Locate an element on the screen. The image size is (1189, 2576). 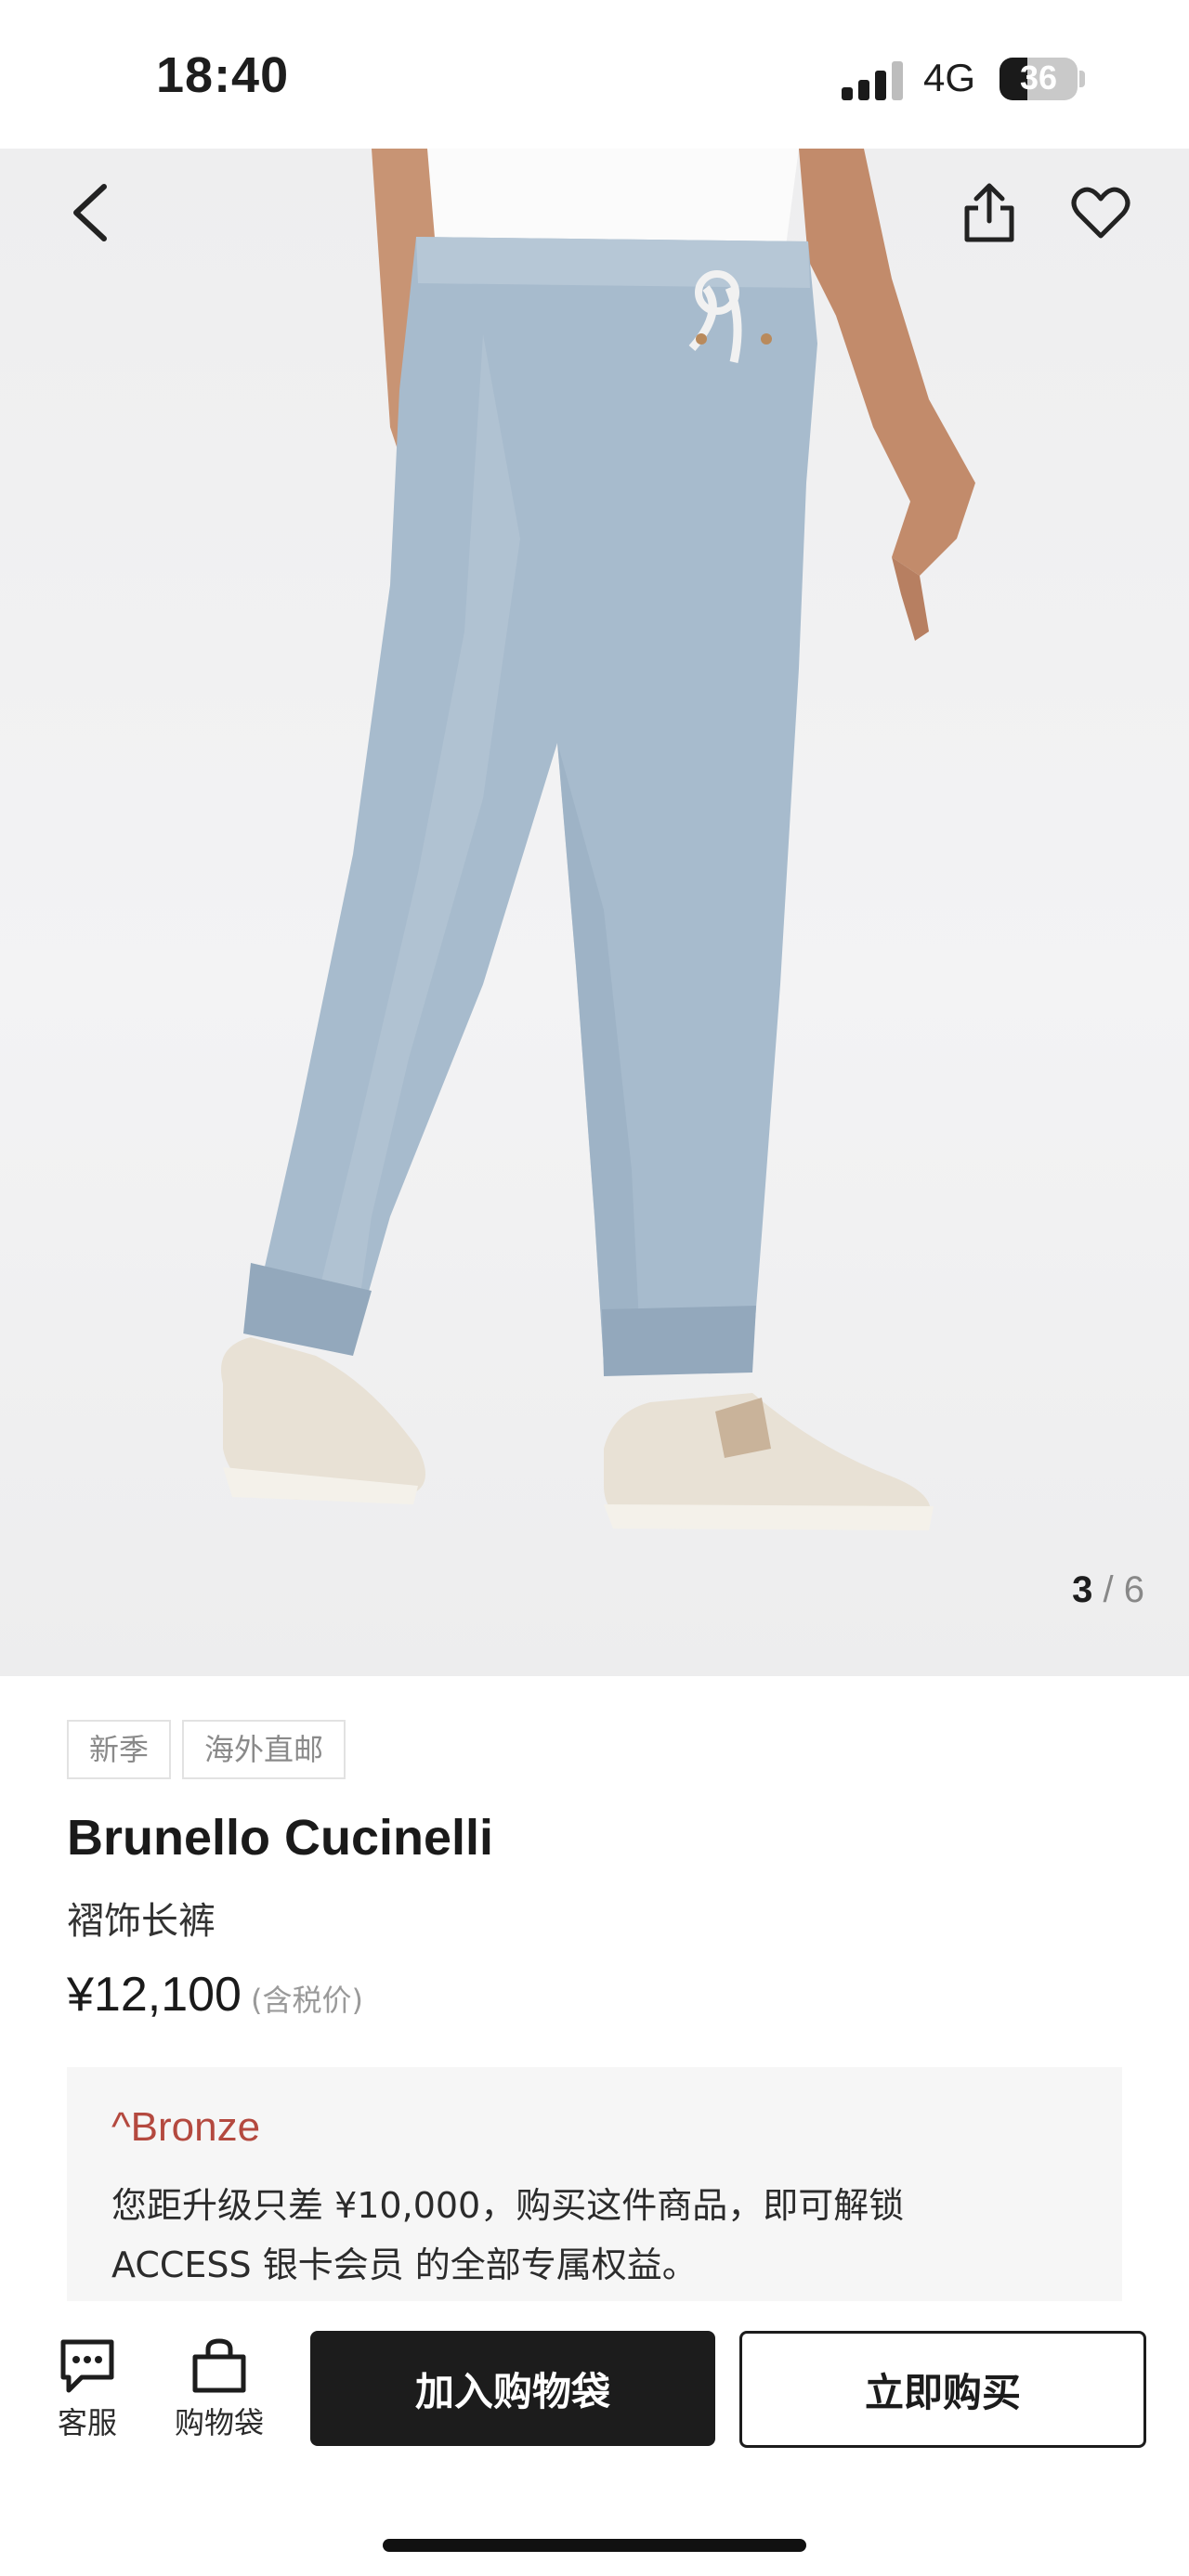
buy-now-button: 立即购买 is located at coordinates (942, 2389).